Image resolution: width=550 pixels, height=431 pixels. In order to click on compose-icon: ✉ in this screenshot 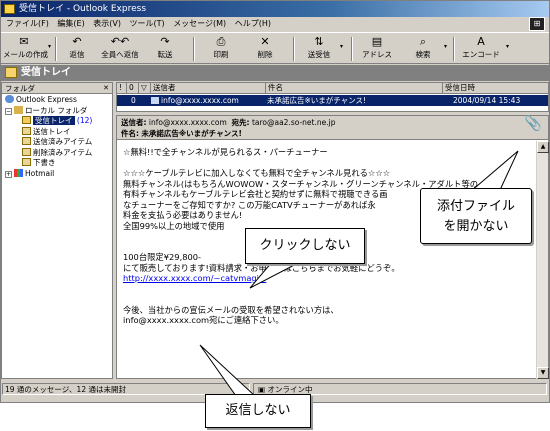, I will do `click(24, 41)`.